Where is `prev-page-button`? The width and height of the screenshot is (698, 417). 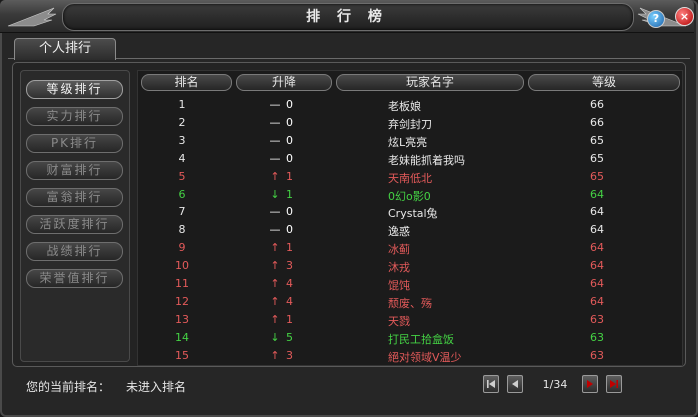
prev-page-button is located at coordinates (515, 384).